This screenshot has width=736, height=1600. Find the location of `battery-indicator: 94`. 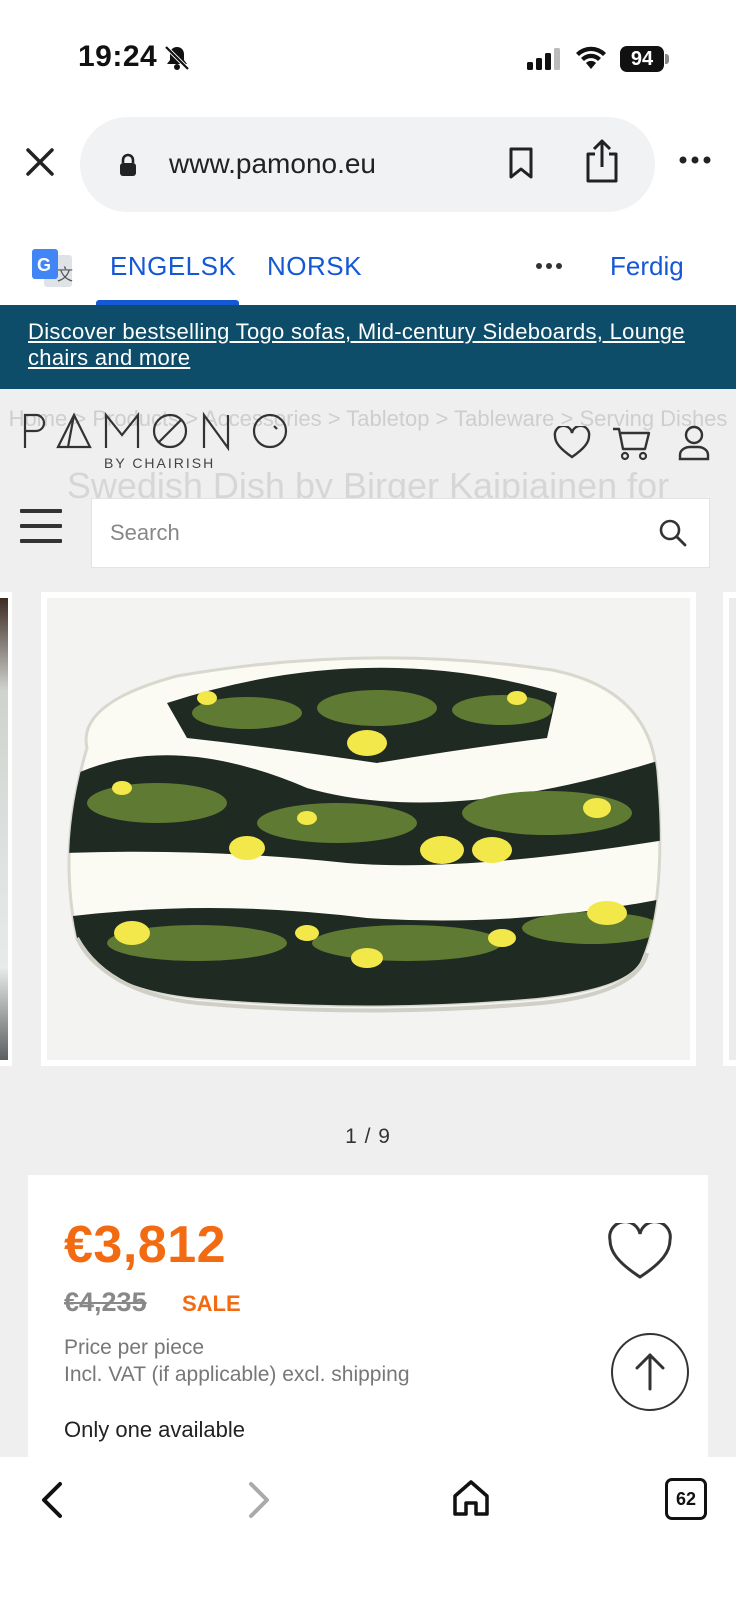

battery-indicator: 94 is located at coordinates (642, 59).